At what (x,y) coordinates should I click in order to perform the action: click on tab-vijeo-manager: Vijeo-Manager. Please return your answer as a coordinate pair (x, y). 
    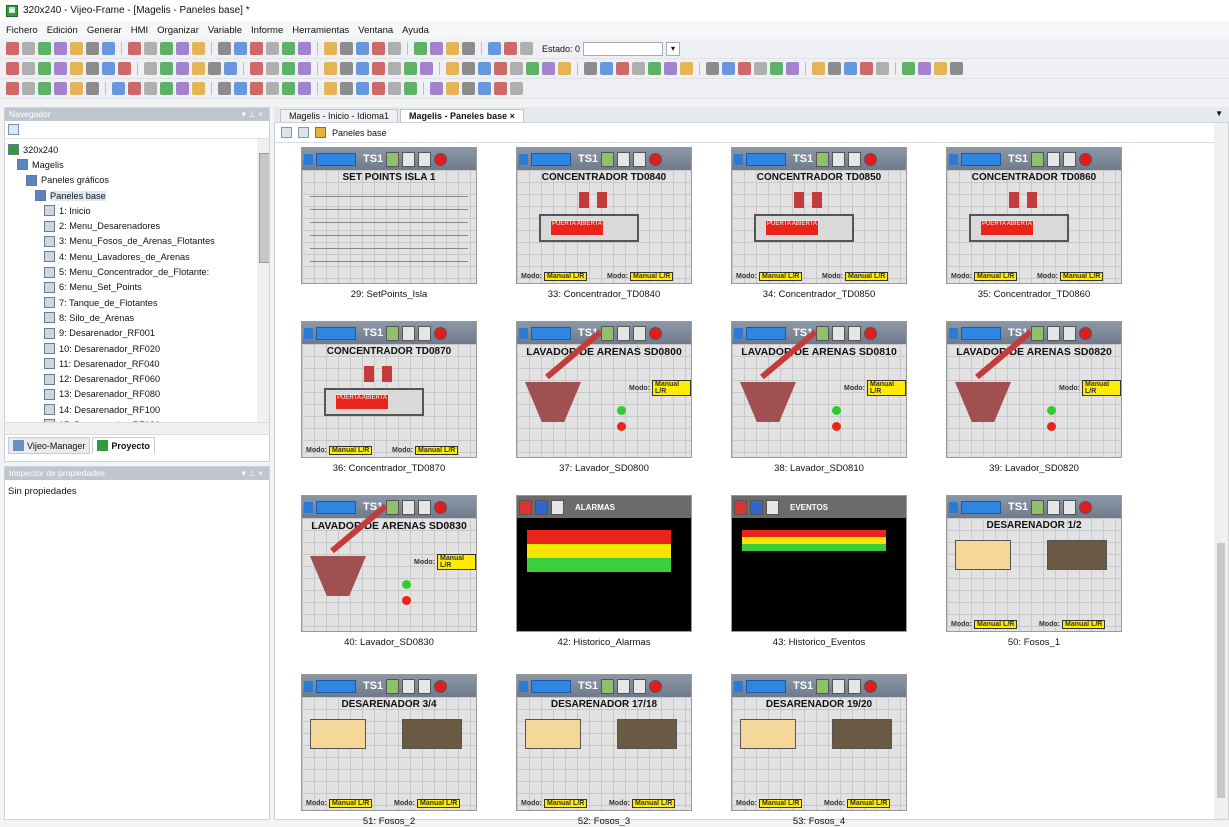
    Looking at the image, I should click on (49, 445).